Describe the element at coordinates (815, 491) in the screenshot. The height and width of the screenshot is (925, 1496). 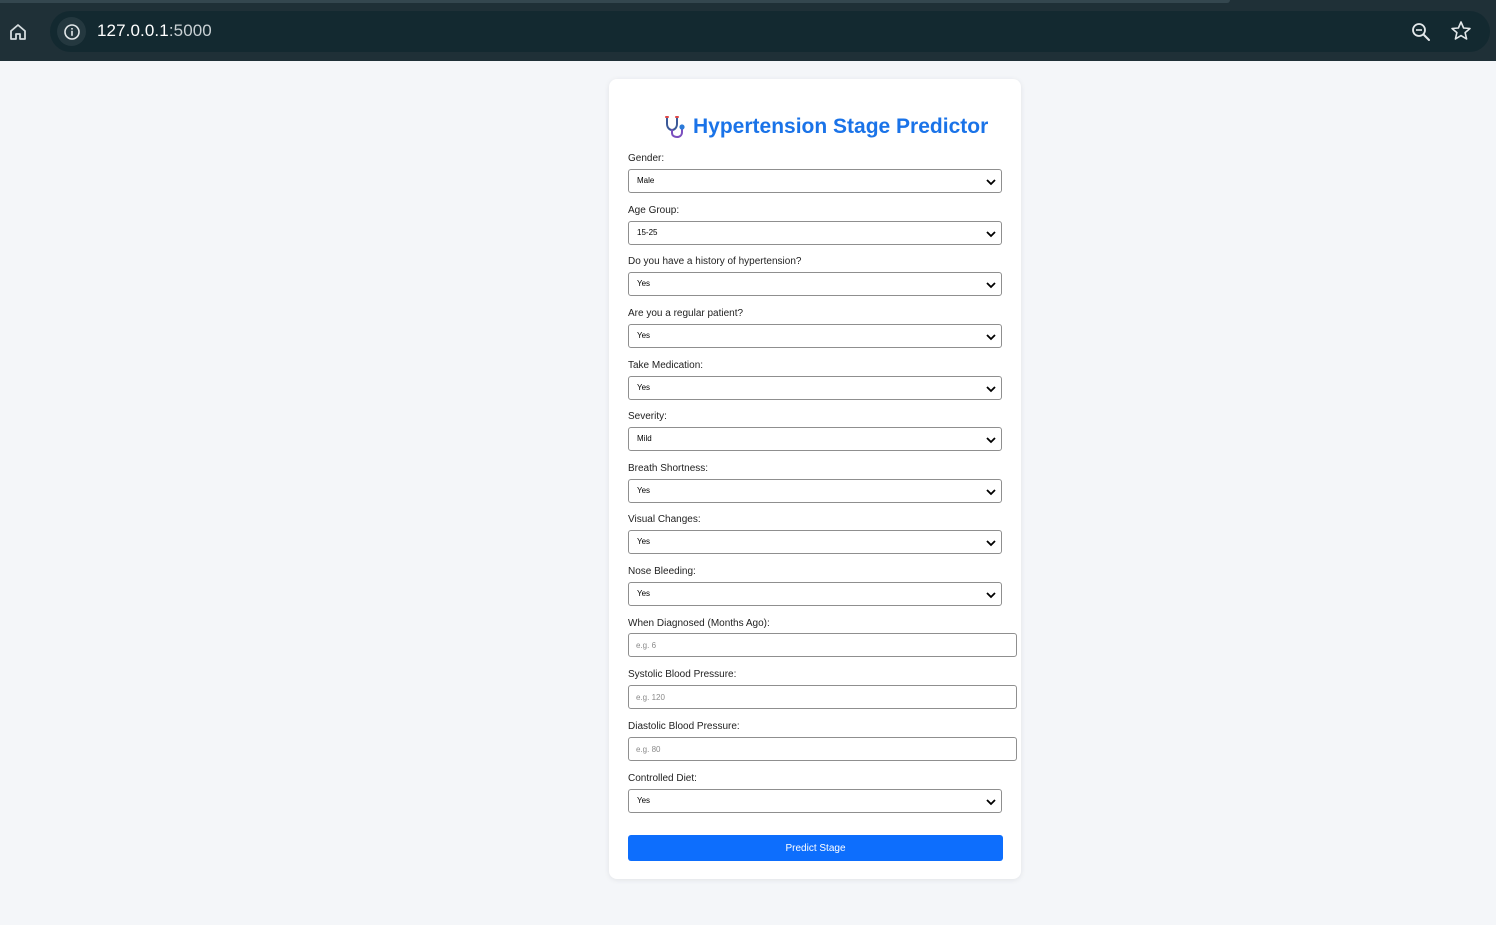
I see `breath-shortness-select: Yes` at that location.